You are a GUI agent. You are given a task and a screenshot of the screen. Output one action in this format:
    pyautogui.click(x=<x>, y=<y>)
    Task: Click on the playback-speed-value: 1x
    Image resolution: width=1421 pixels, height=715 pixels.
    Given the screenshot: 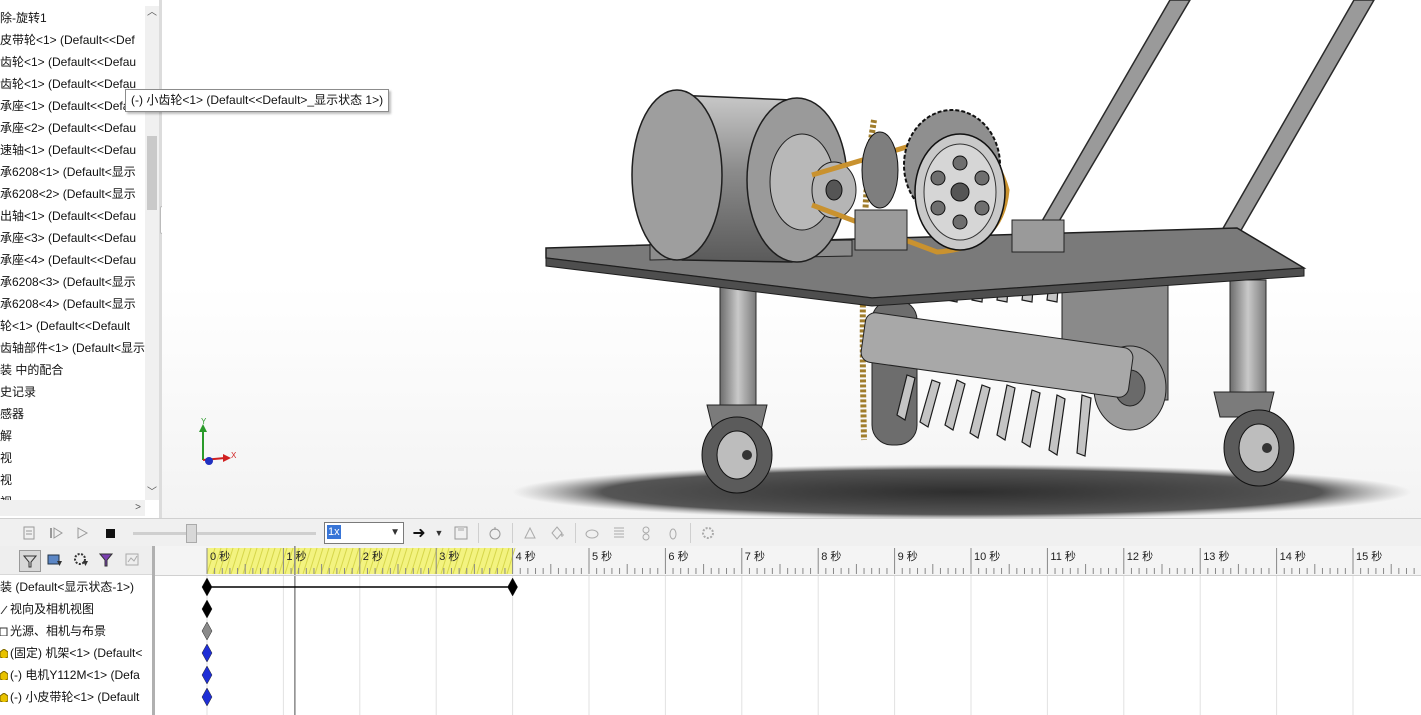 What is the action you would take?
    pyautogui.click(x=334, y=532)
    